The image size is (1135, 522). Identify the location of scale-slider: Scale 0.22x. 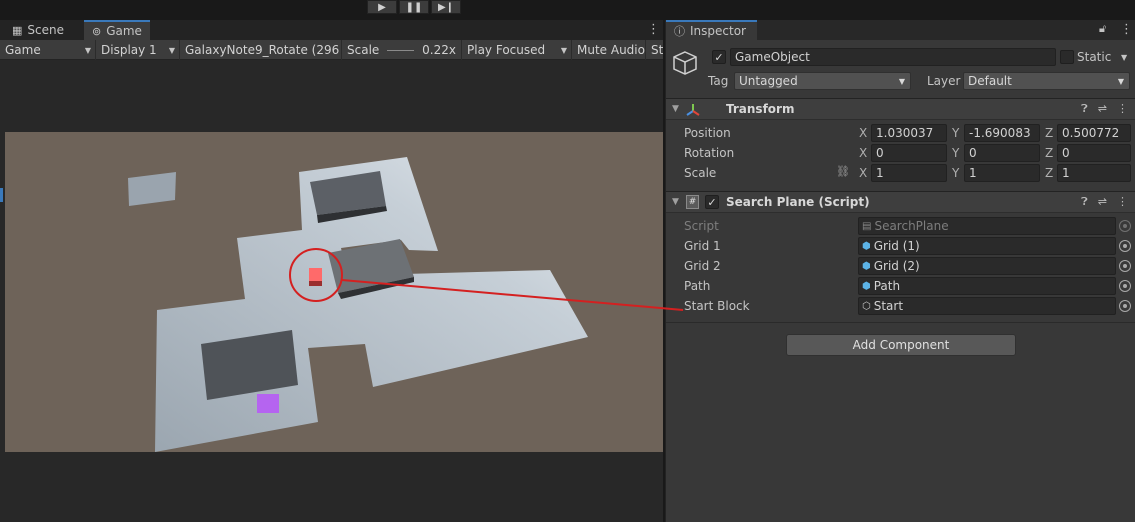
(402, 50).